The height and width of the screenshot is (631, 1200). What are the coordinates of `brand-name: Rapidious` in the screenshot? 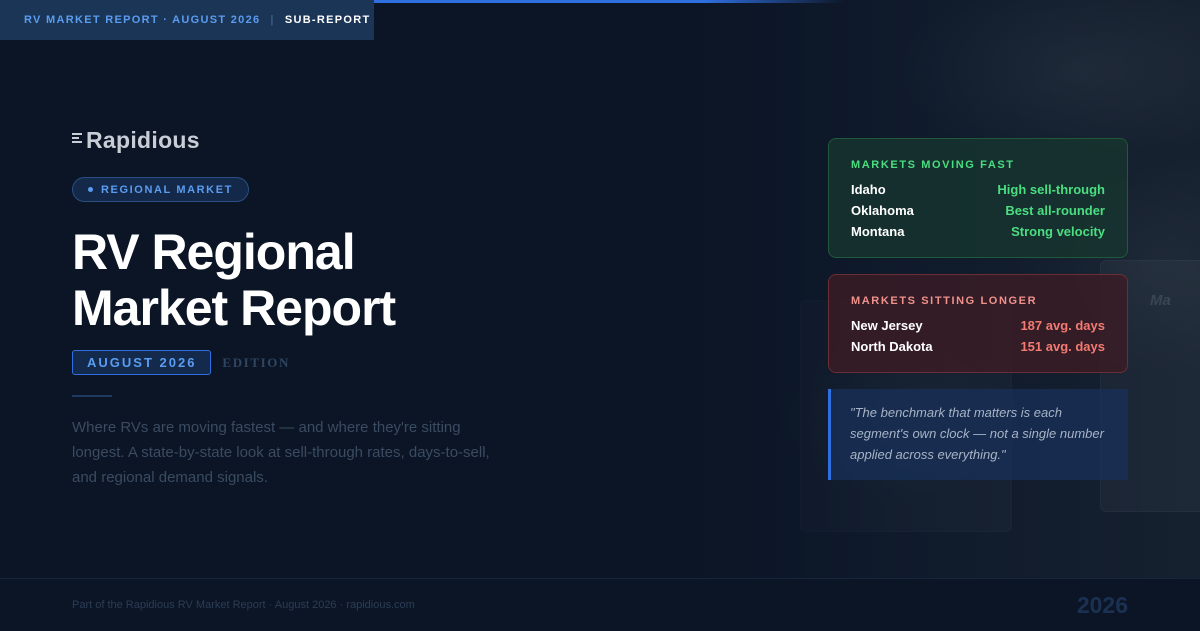 It's located at (143, 140).